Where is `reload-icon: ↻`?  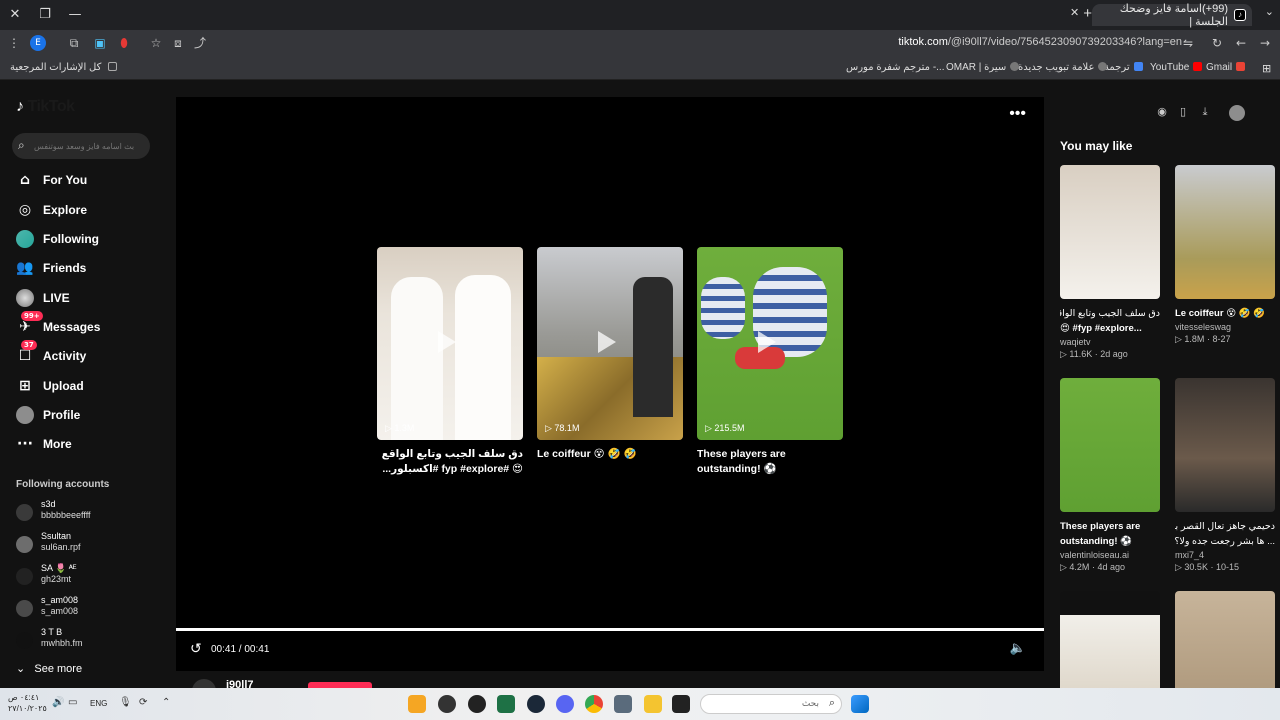 reload-icon: ↻ is located at coordinates (1217, 43).